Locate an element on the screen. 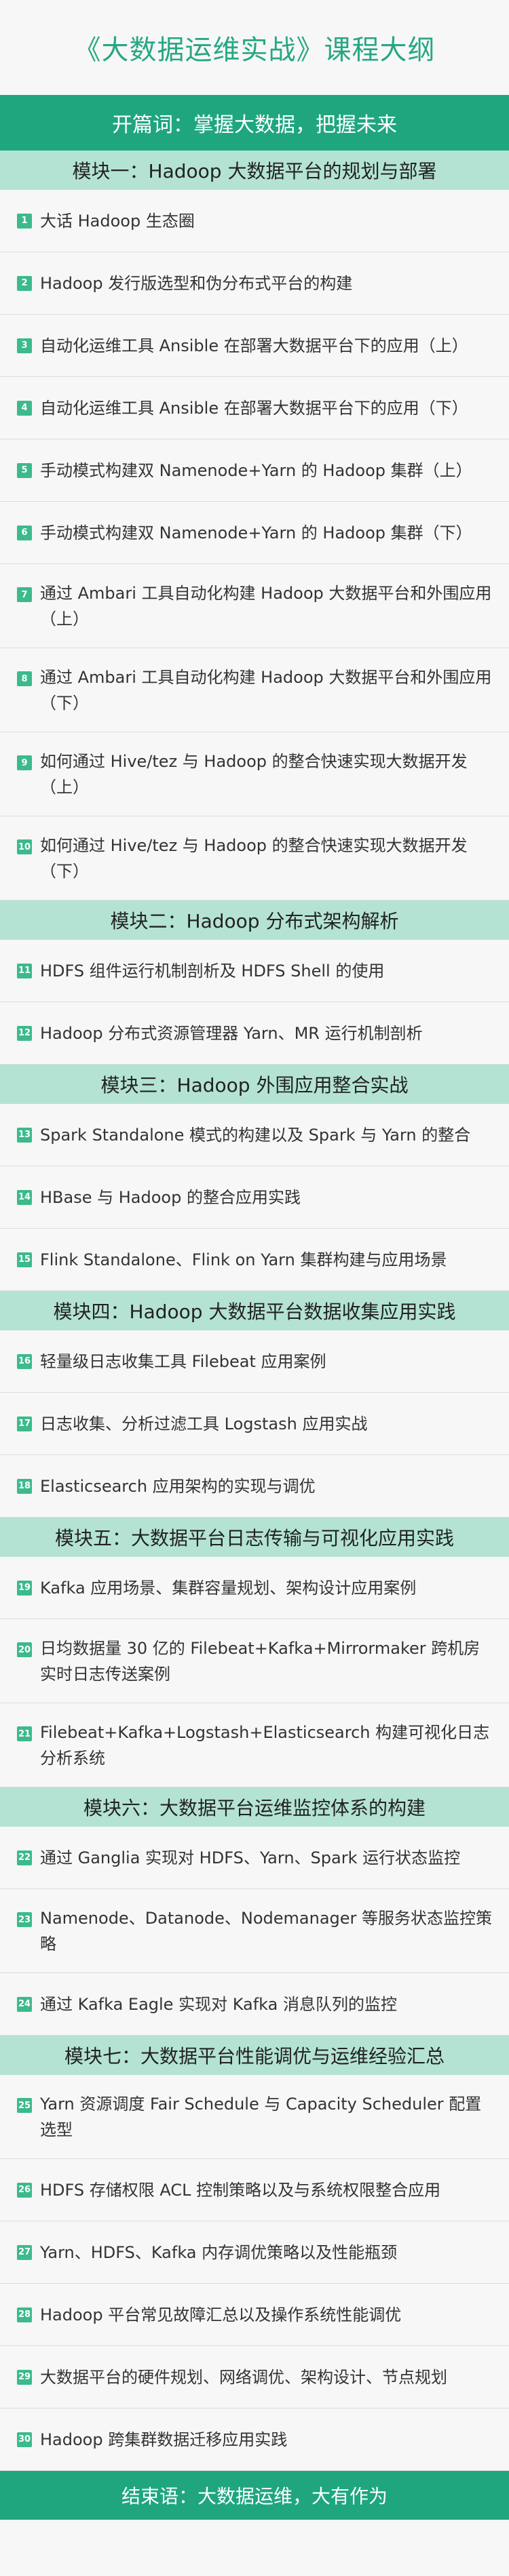 The height and width of the screenshot is (2576, 509). module-header: 模块六：大数据平台运维监控体系的构建 is located at coordinates (254, 1807).